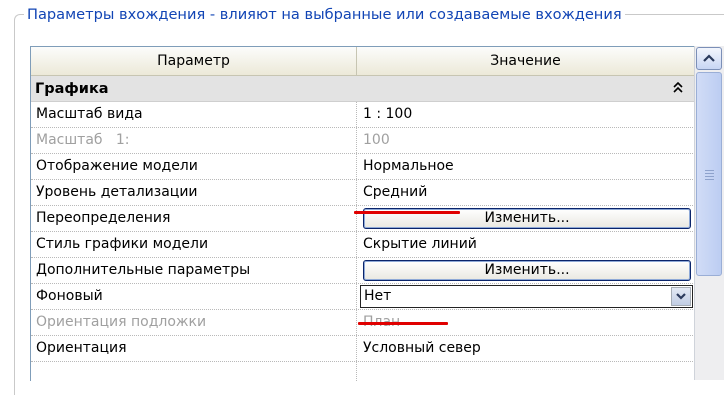 The image size is (724, 395). Describe the element at coordinates (526, 244) in the screenshot. I see `property-value: Скрытие линий` at that location.